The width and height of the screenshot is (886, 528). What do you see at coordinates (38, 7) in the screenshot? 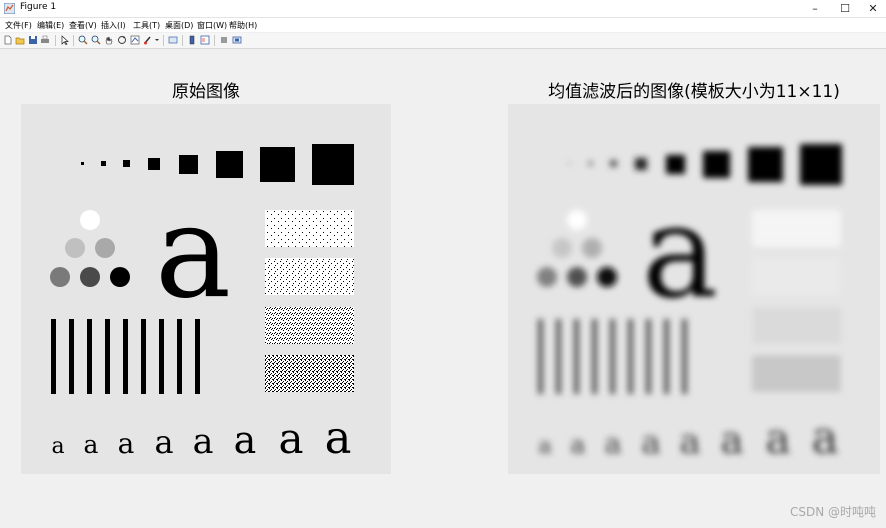
I see `window-title: Figure 1` at bounding box center [38, 7].